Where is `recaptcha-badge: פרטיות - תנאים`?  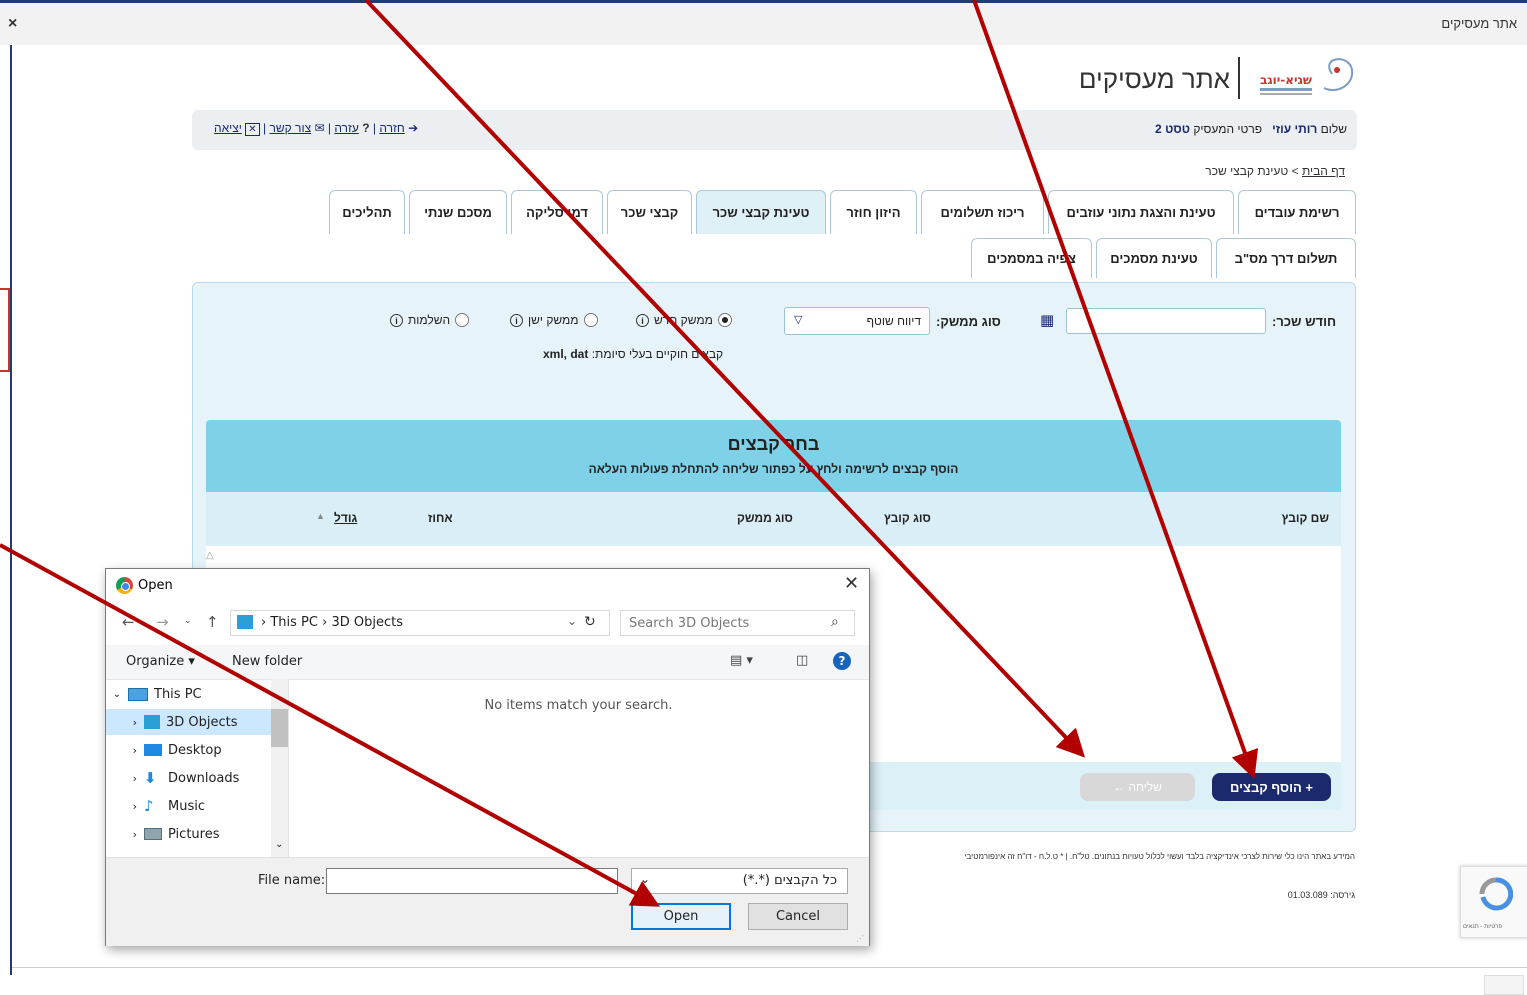
recaptcha-badge: פרטיות - תנאים is located at coordinates (1493, 902).